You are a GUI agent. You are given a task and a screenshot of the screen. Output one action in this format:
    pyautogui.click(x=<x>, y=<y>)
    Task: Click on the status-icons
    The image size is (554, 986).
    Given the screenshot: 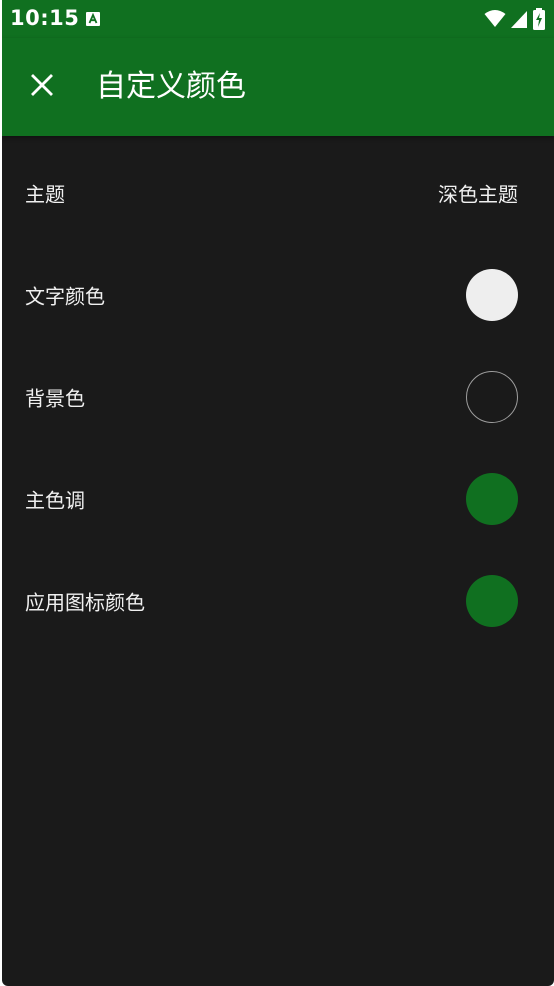 What is the action you would take?
    pyautogui.click(x=515, y=21)
    